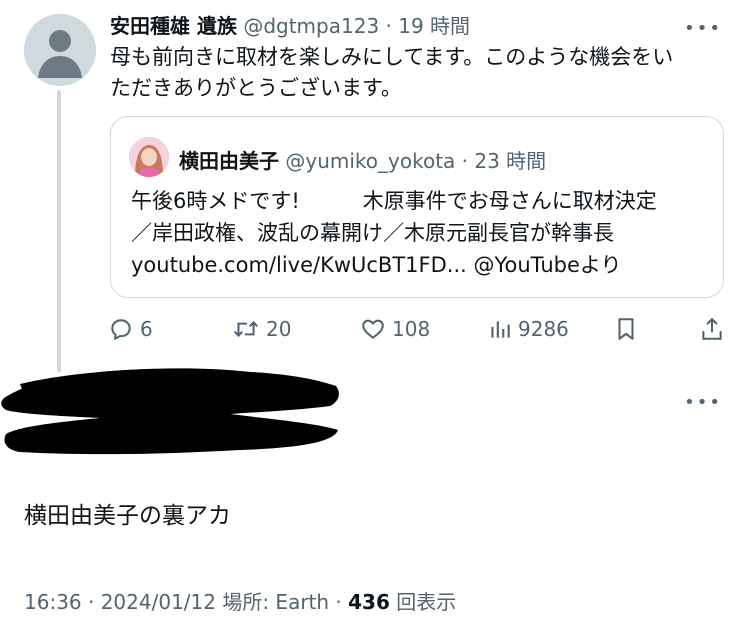  I want to click on retweet-count: 20, so click(279, 329).